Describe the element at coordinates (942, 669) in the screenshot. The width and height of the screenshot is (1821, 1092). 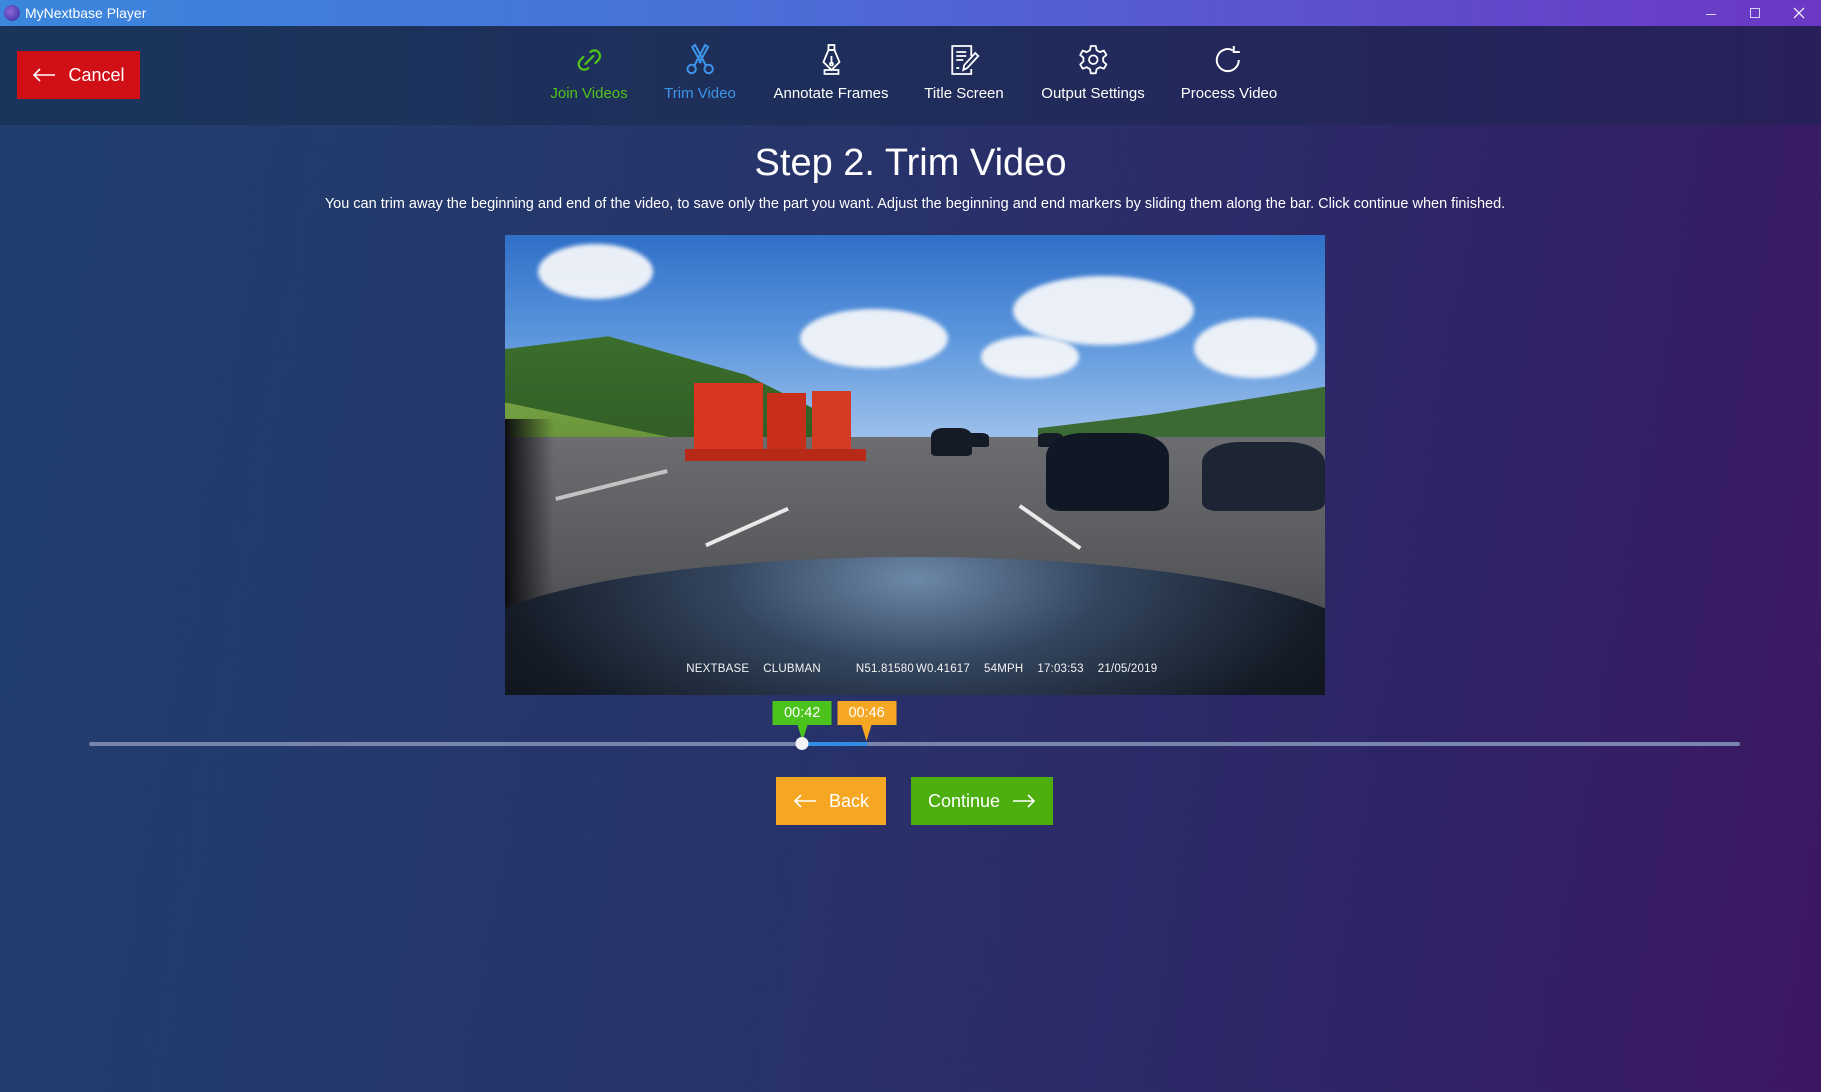
I see `overlay-lon: W0.41617` at that location.